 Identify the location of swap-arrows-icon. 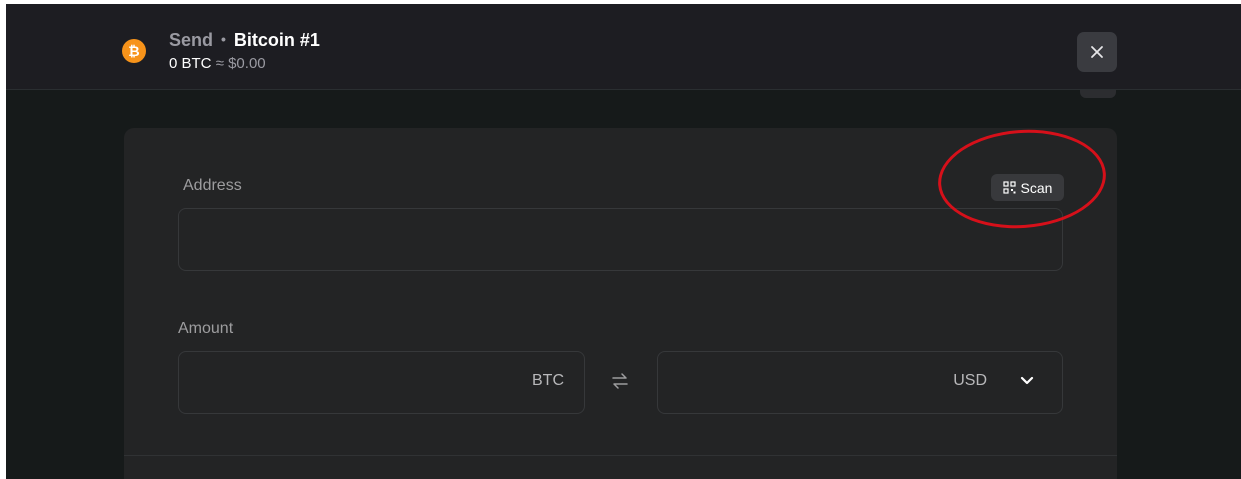
(620, 381).